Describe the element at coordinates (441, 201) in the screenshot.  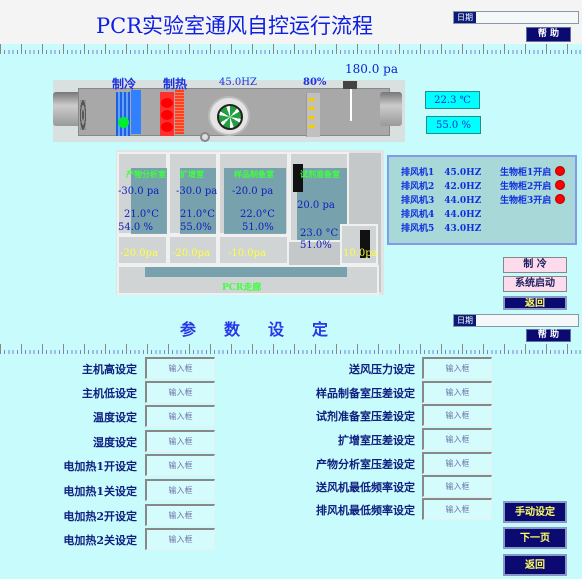
I see `exhaust-fan-row: 排风机3 44.0HZ` at that location.